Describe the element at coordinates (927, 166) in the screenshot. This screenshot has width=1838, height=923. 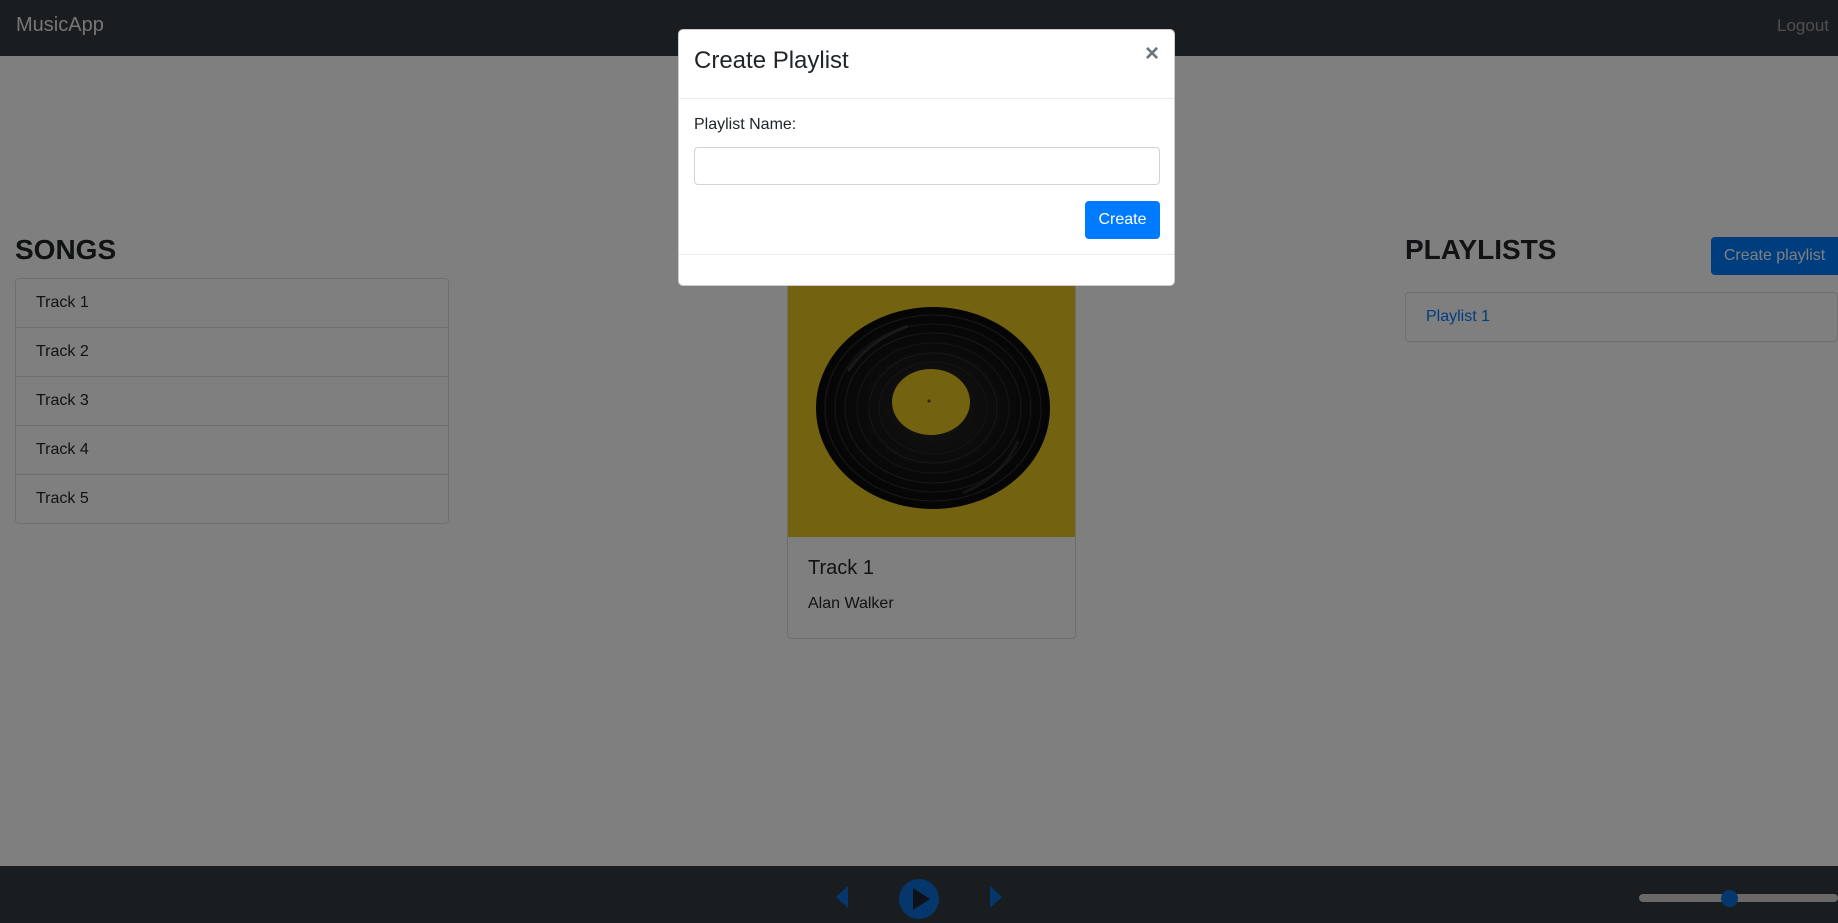
I see `playlist-name-input` at that location.